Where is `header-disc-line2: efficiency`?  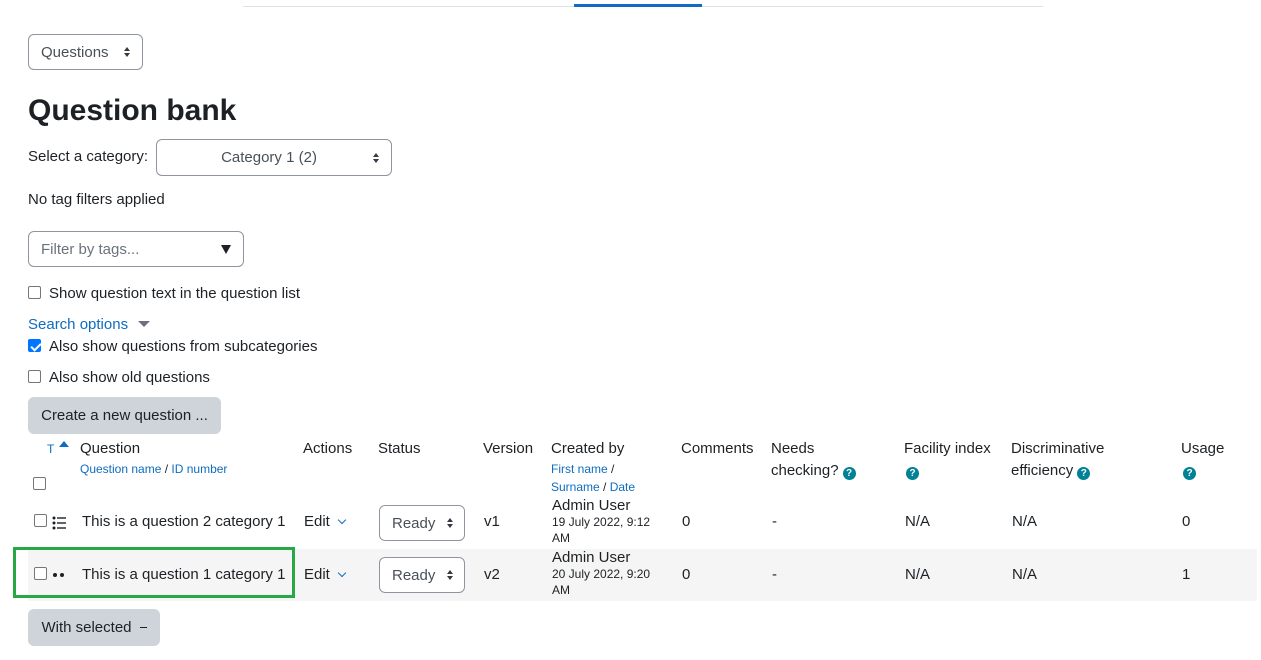
header-disc-line2: efficiency is located at coordinates (1042, 470).